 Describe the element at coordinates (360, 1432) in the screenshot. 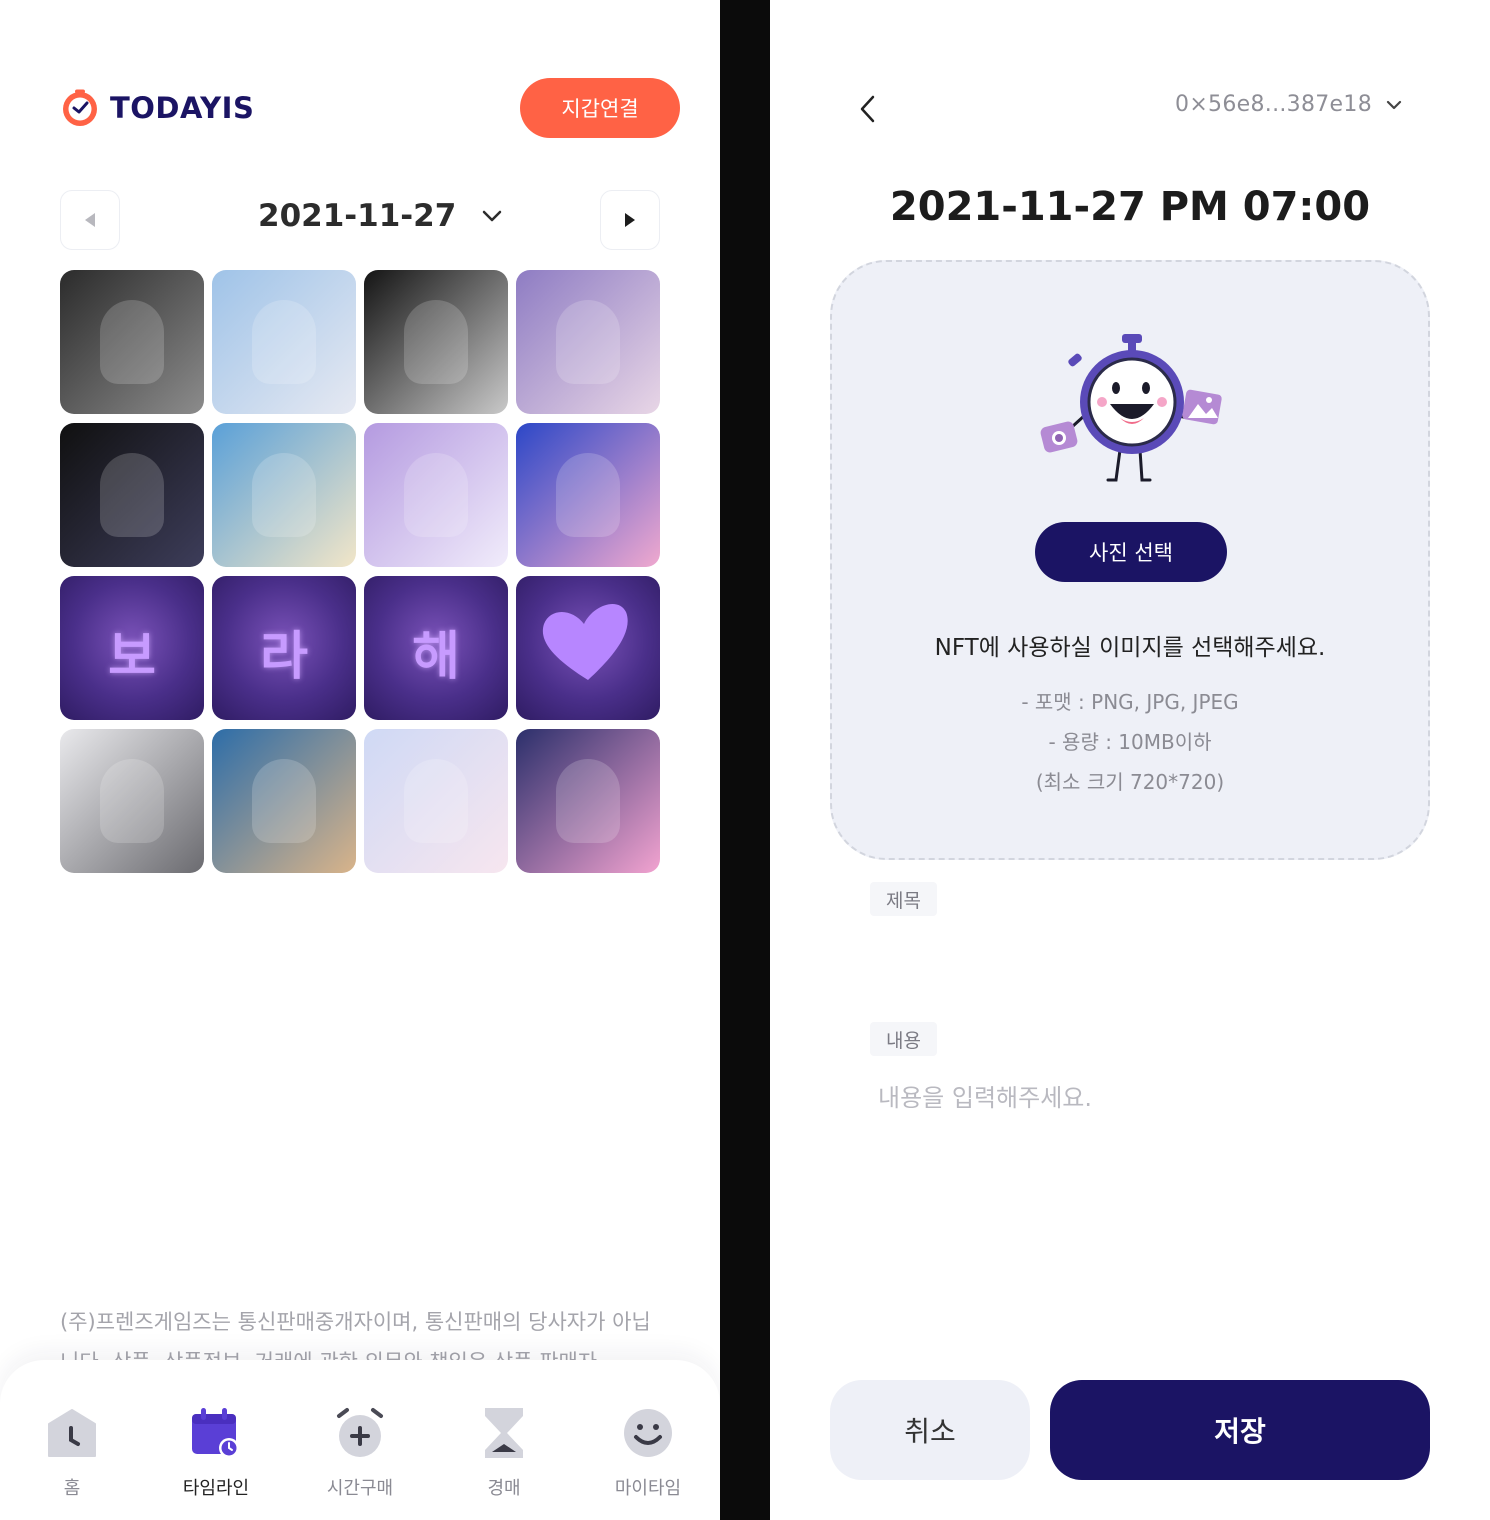

I see `alarm-plus-icon` at that location.